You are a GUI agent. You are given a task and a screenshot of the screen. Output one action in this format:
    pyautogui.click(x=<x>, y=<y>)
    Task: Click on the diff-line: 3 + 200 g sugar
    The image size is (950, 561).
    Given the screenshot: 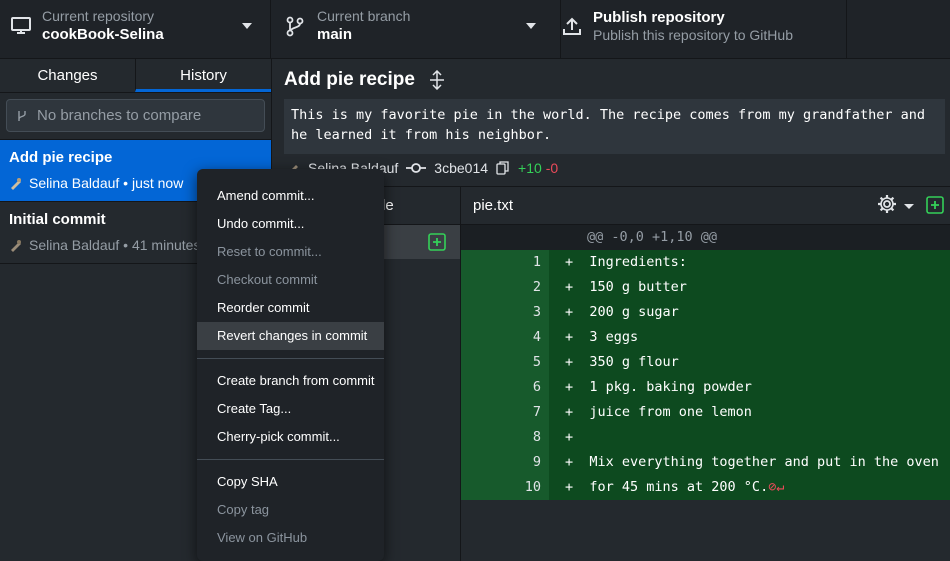 What is the action you would take?
    pyautogui.click(x=705, y=312)
    